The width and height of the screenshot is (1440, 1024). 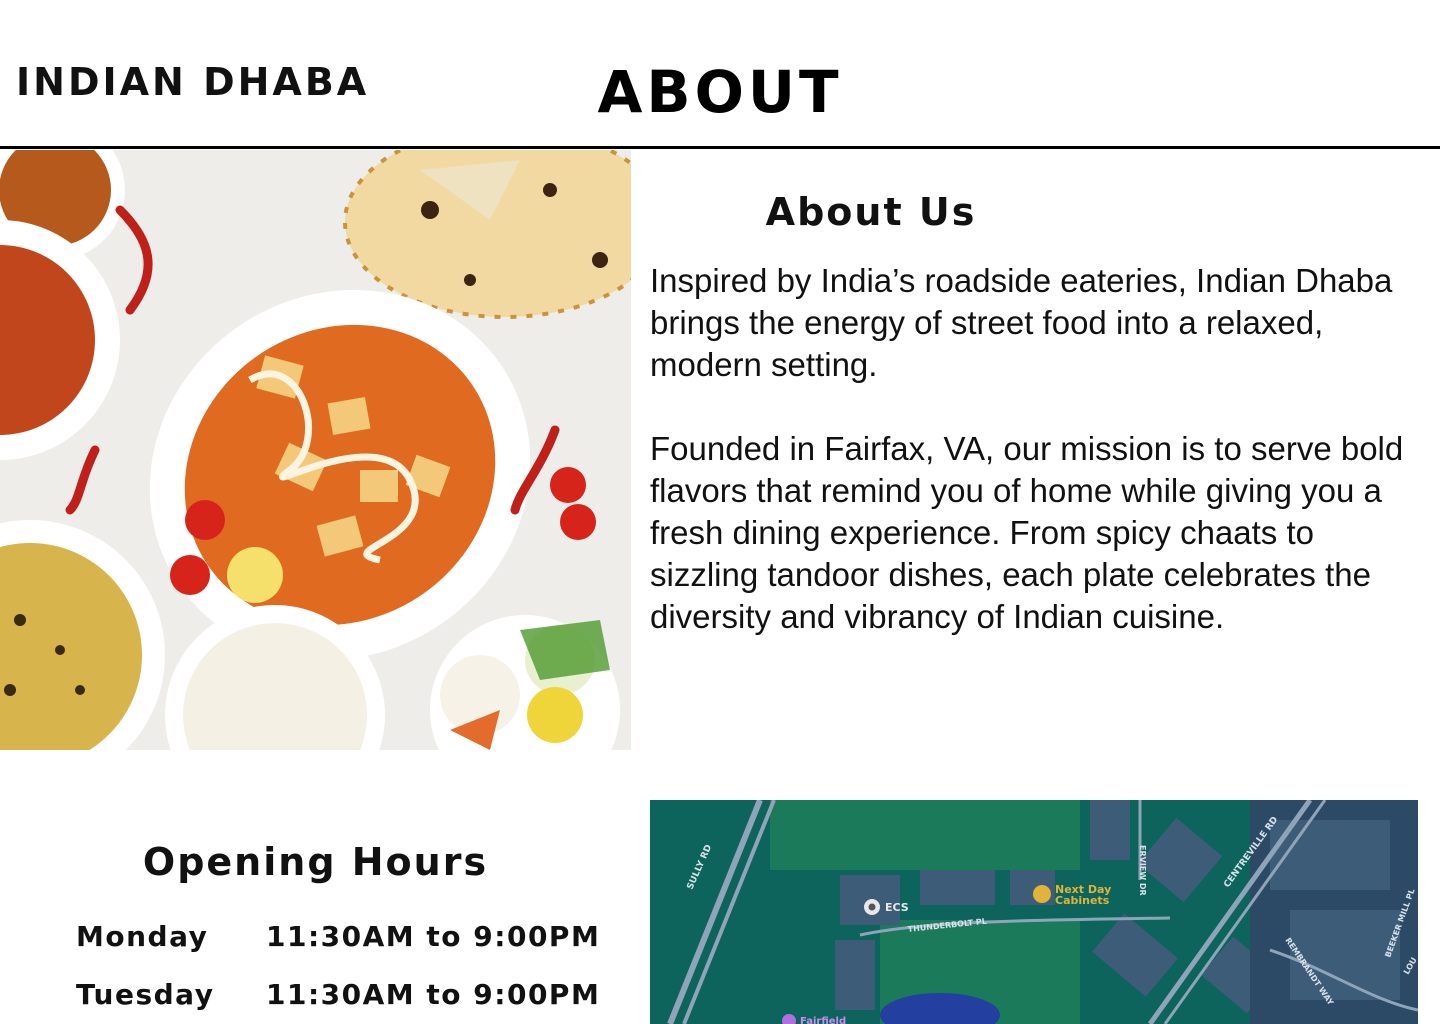 I want to click on hours-row-tuesday: Tuesday 11:30AM to 9:00PM, so click(x=346, y=998).